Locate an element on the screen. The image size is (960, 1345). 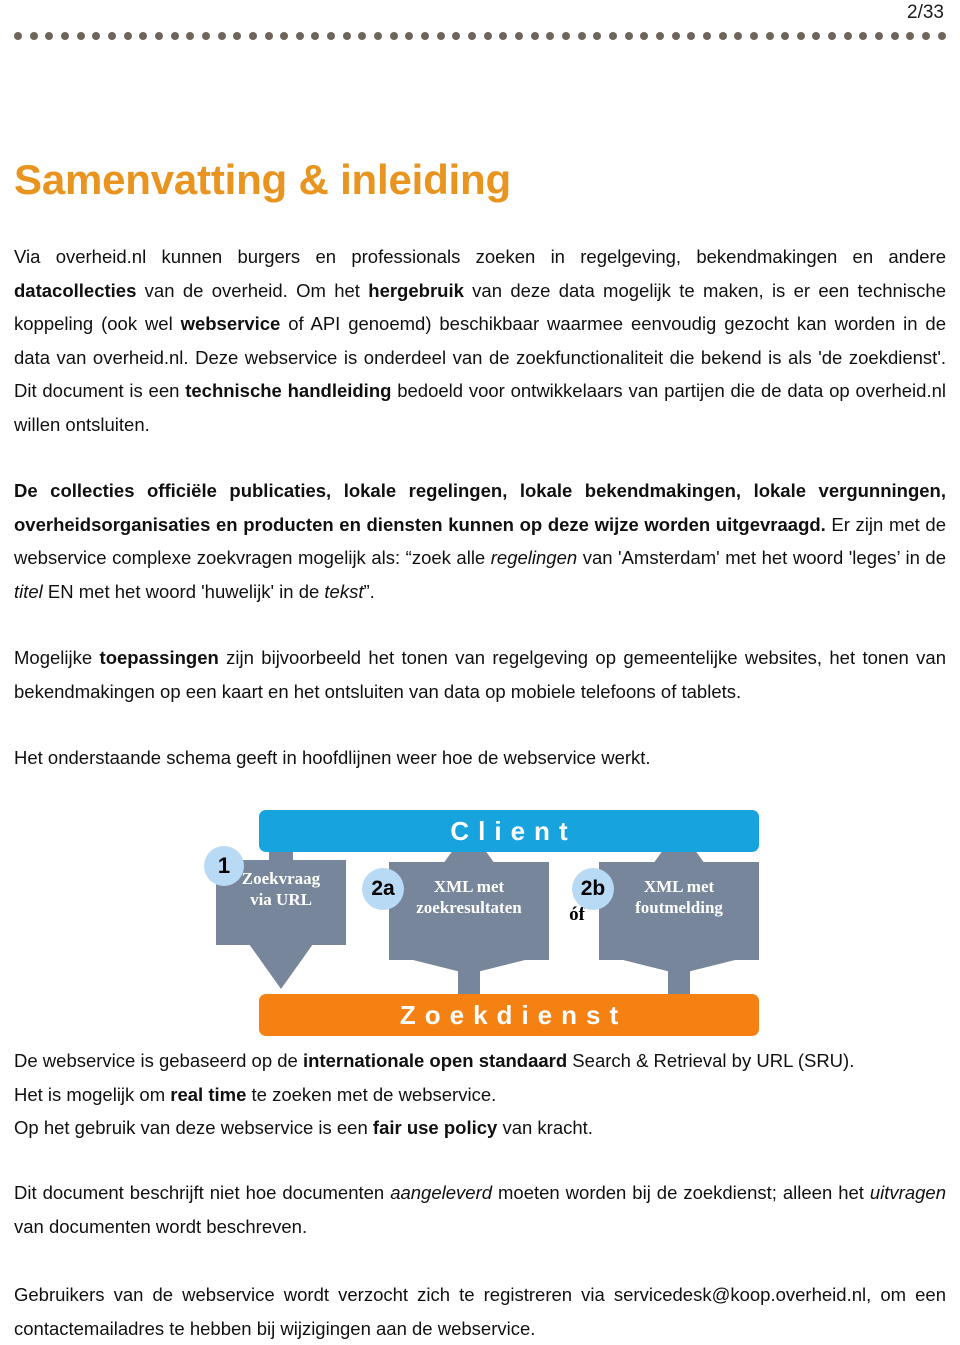
dotted-divider is located at coordinates (480, 35).